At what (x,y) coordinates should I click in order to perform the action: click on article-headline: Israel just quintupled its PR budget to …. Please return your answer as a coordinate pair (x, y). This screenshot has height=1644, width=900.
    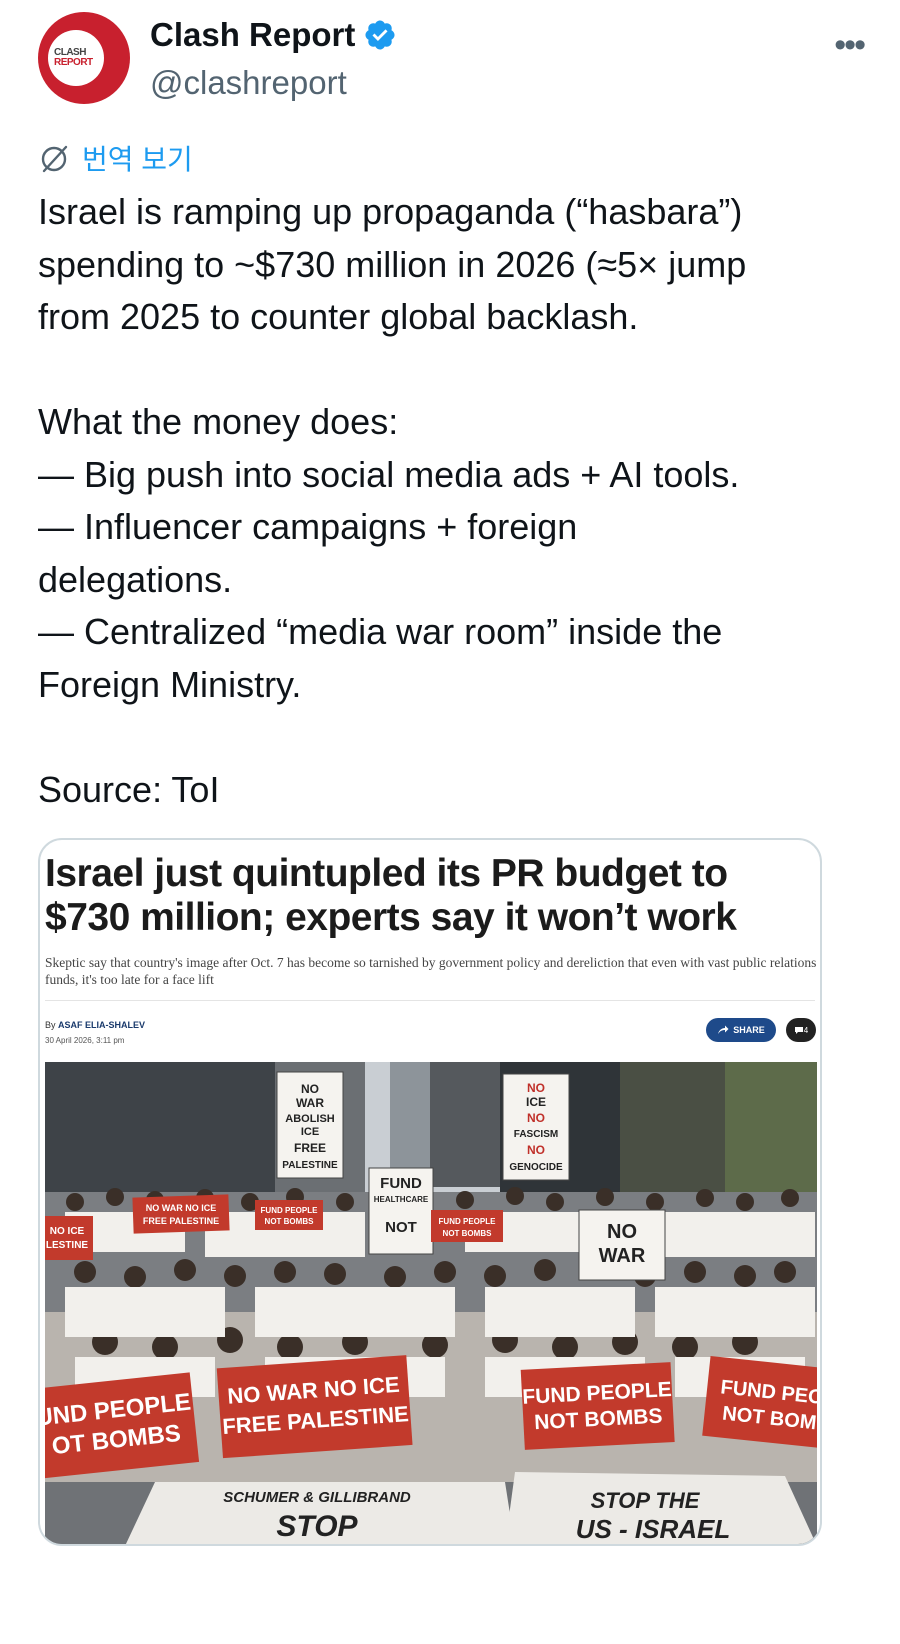
    Looking at the image, I should click on (430, 896).